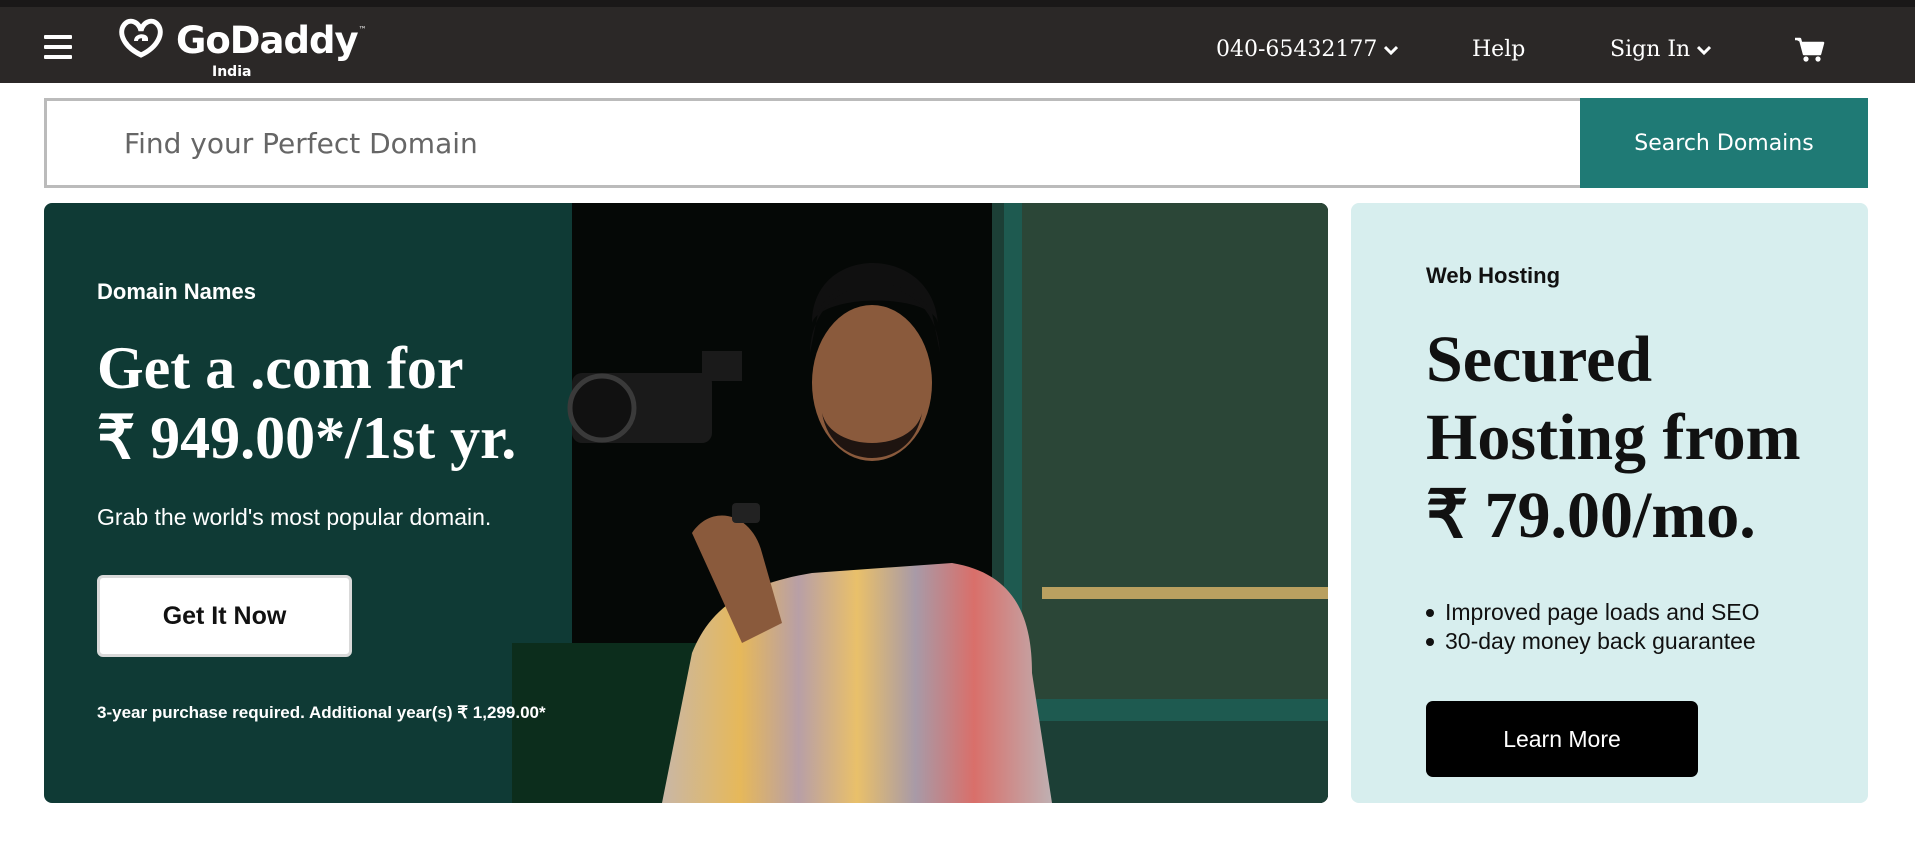 The width and height of the screenshot is (1915, 841). What do you see at coordinates (1498, 49) in the screenshot?
I see `help-link: Help` at bounding box center [1498, 49].